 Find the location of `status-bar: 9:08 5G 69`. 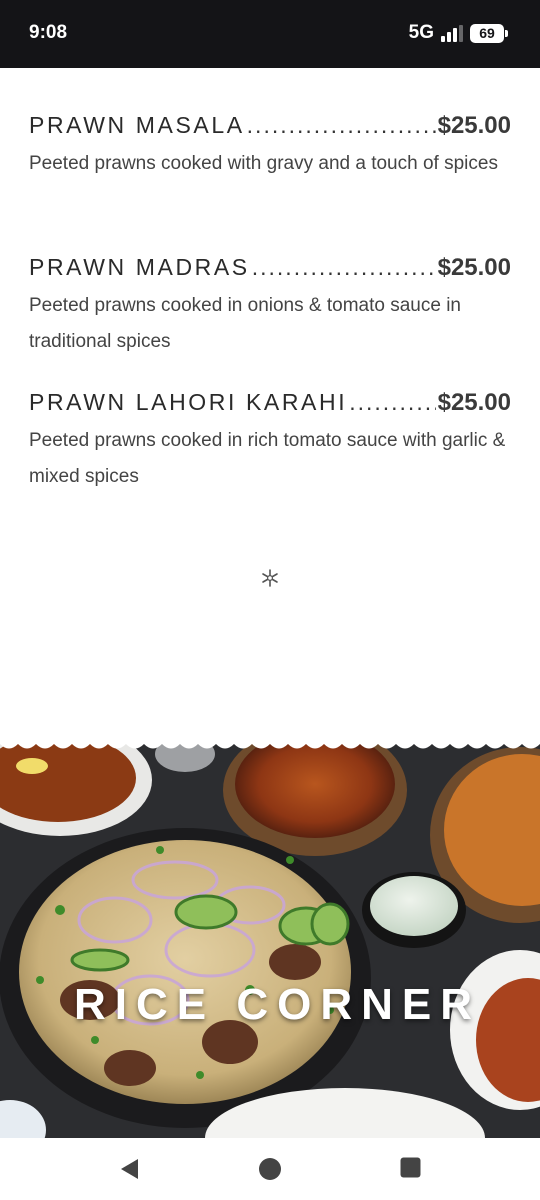

status-bar: 9:08 5G 69 is located at coordinates (270, 34).